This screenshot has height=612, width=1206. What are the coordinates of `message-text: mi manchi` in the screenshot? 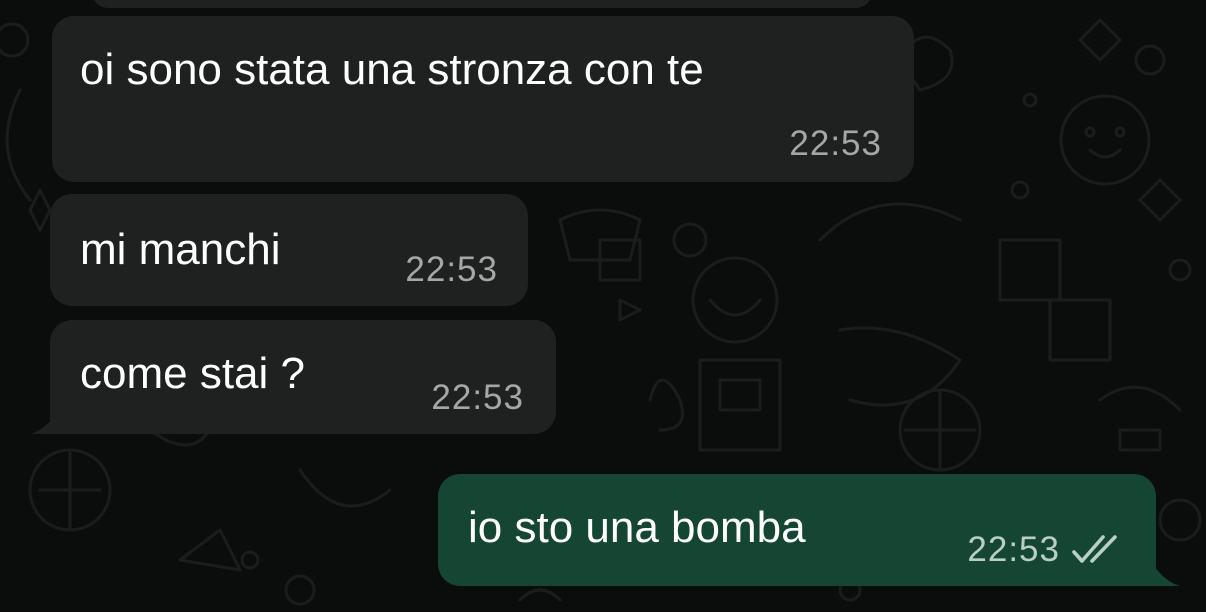 It's located at (180, 249).